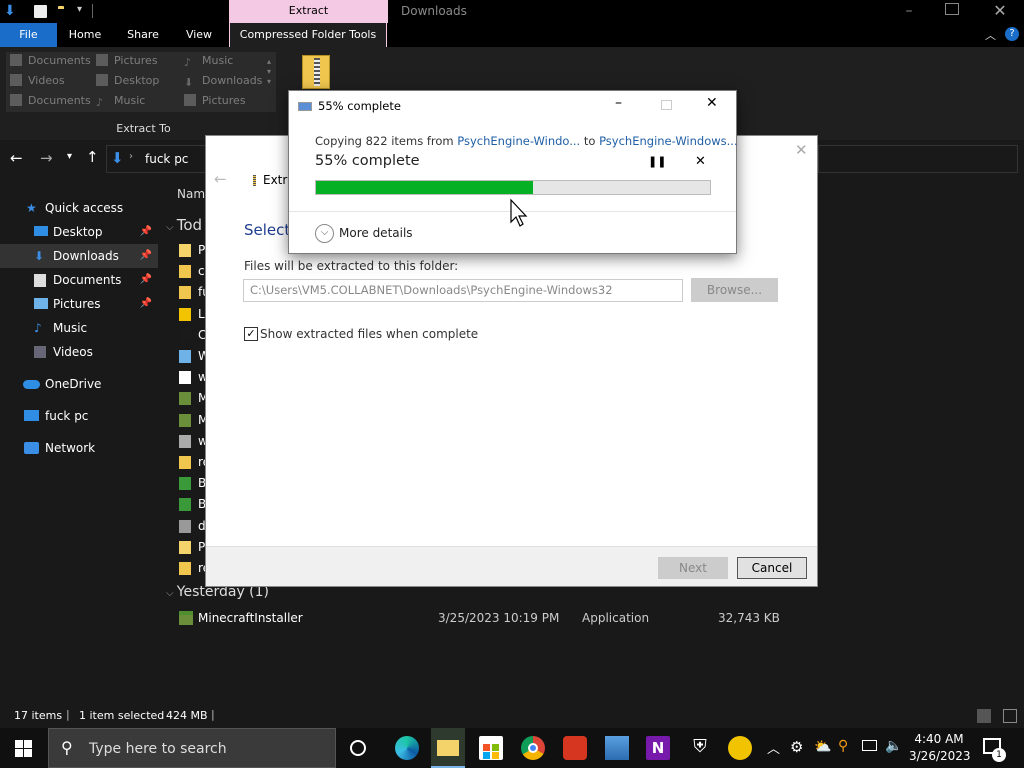 The height and width of the screenshot is (768, 1024). What do you see at coordinates (772, 568) in the screenshot?
I see `cancel-button: Cancel` at bounding box center [772, 568].